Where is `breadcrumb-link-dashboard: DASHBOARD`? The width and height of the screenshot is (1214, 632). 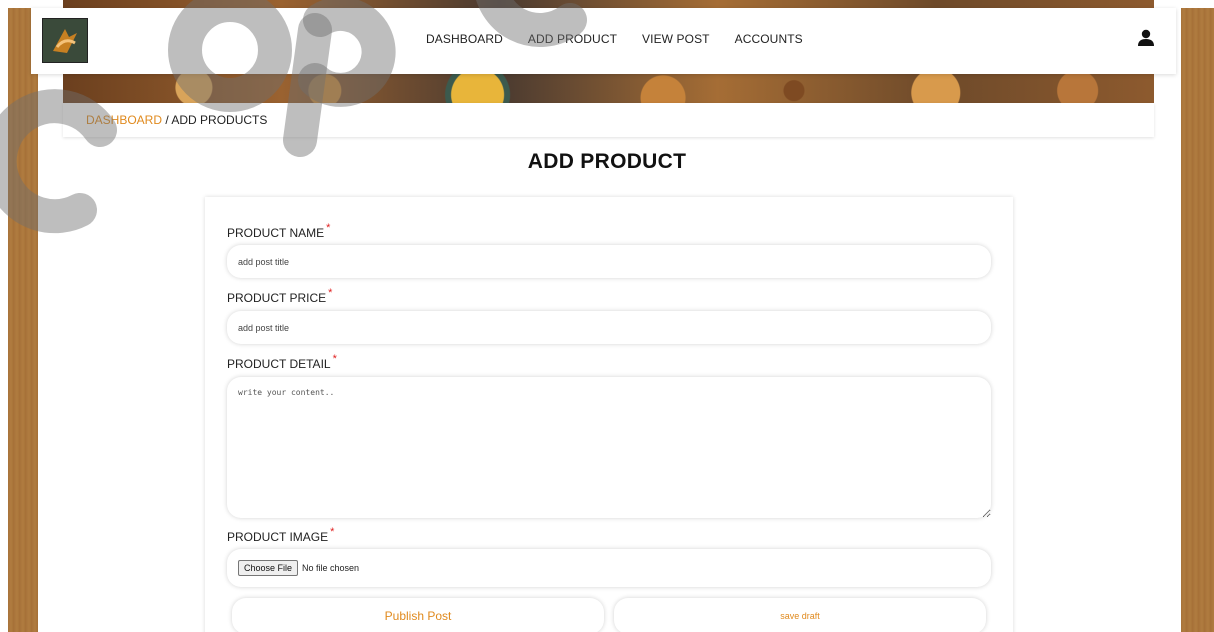 breadcrumb-link-dashboard: DASHBOARD is located at coordinates (124, 120).